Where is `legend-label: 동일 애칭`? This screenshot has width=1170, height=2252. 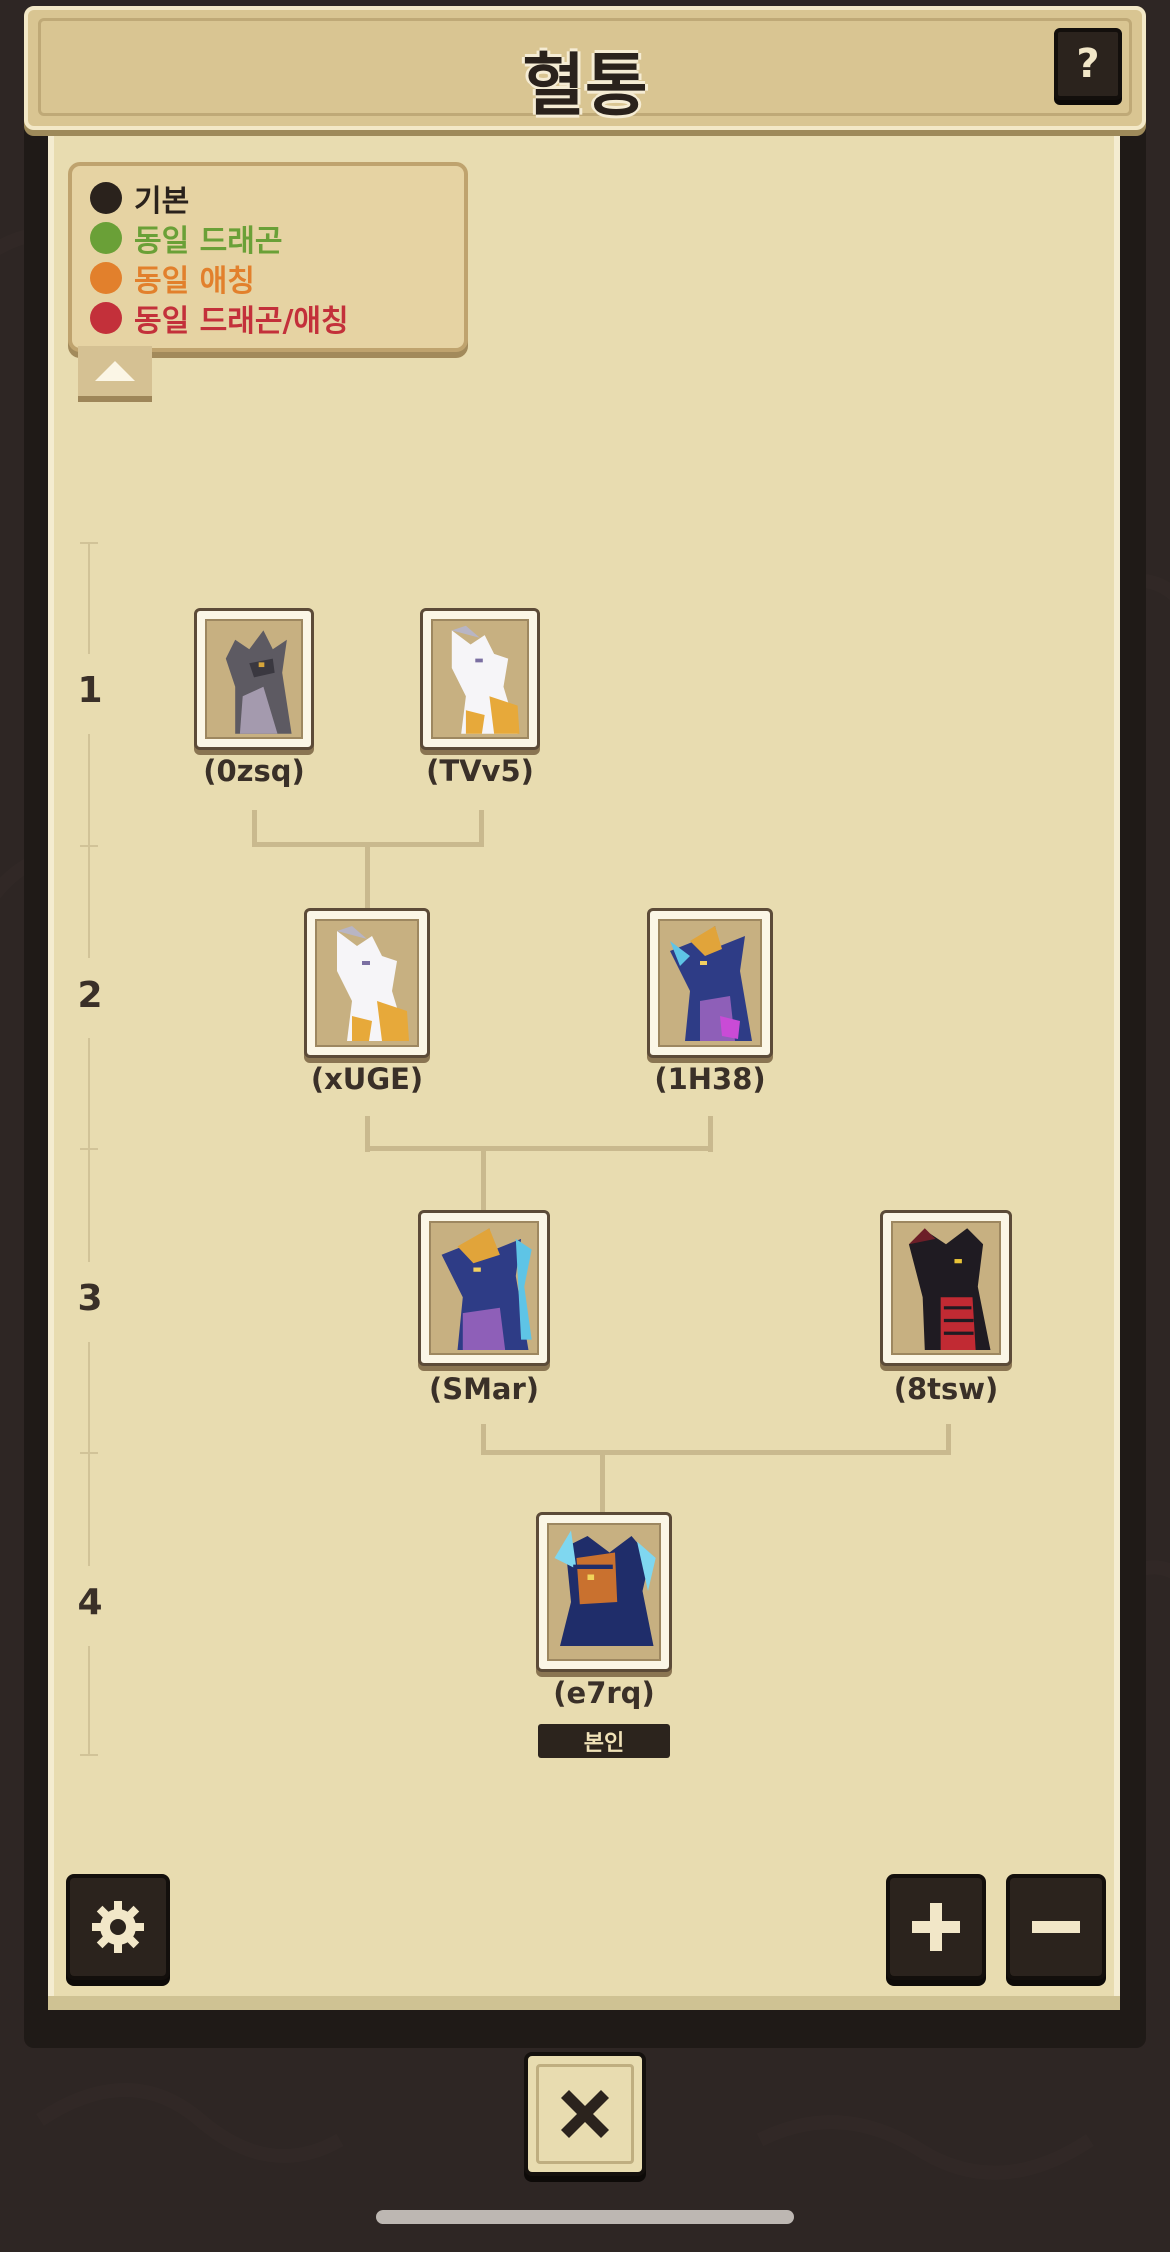 legend-label: 동일 애칭 is located at coordinates (194, 281).